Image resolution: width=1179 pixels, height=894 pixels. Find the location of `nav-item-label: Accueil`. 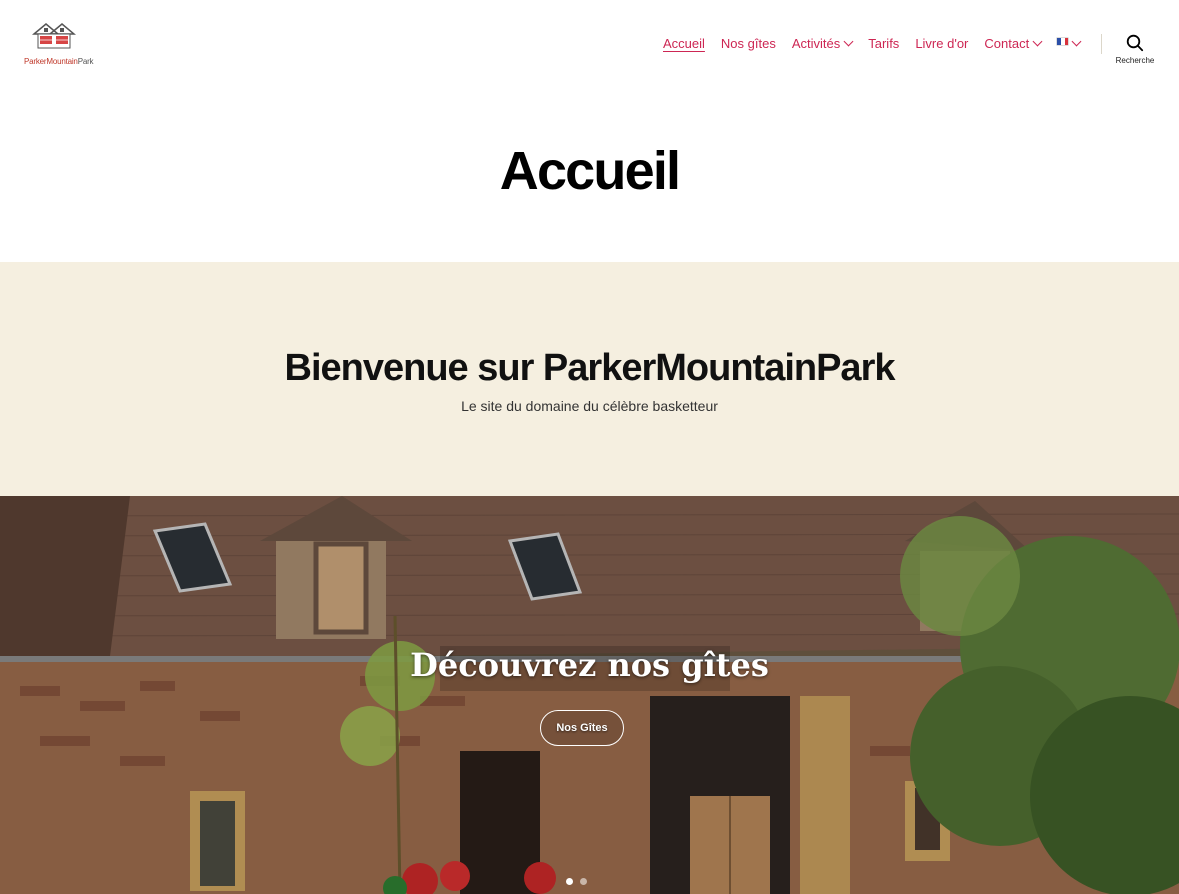

nav-item-label: Accueil is located at coordinates (684, 43).